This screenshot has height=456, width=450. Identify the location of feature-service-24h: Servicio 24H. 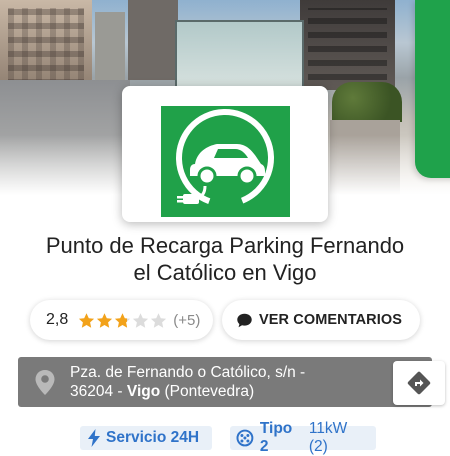
(146, 438).